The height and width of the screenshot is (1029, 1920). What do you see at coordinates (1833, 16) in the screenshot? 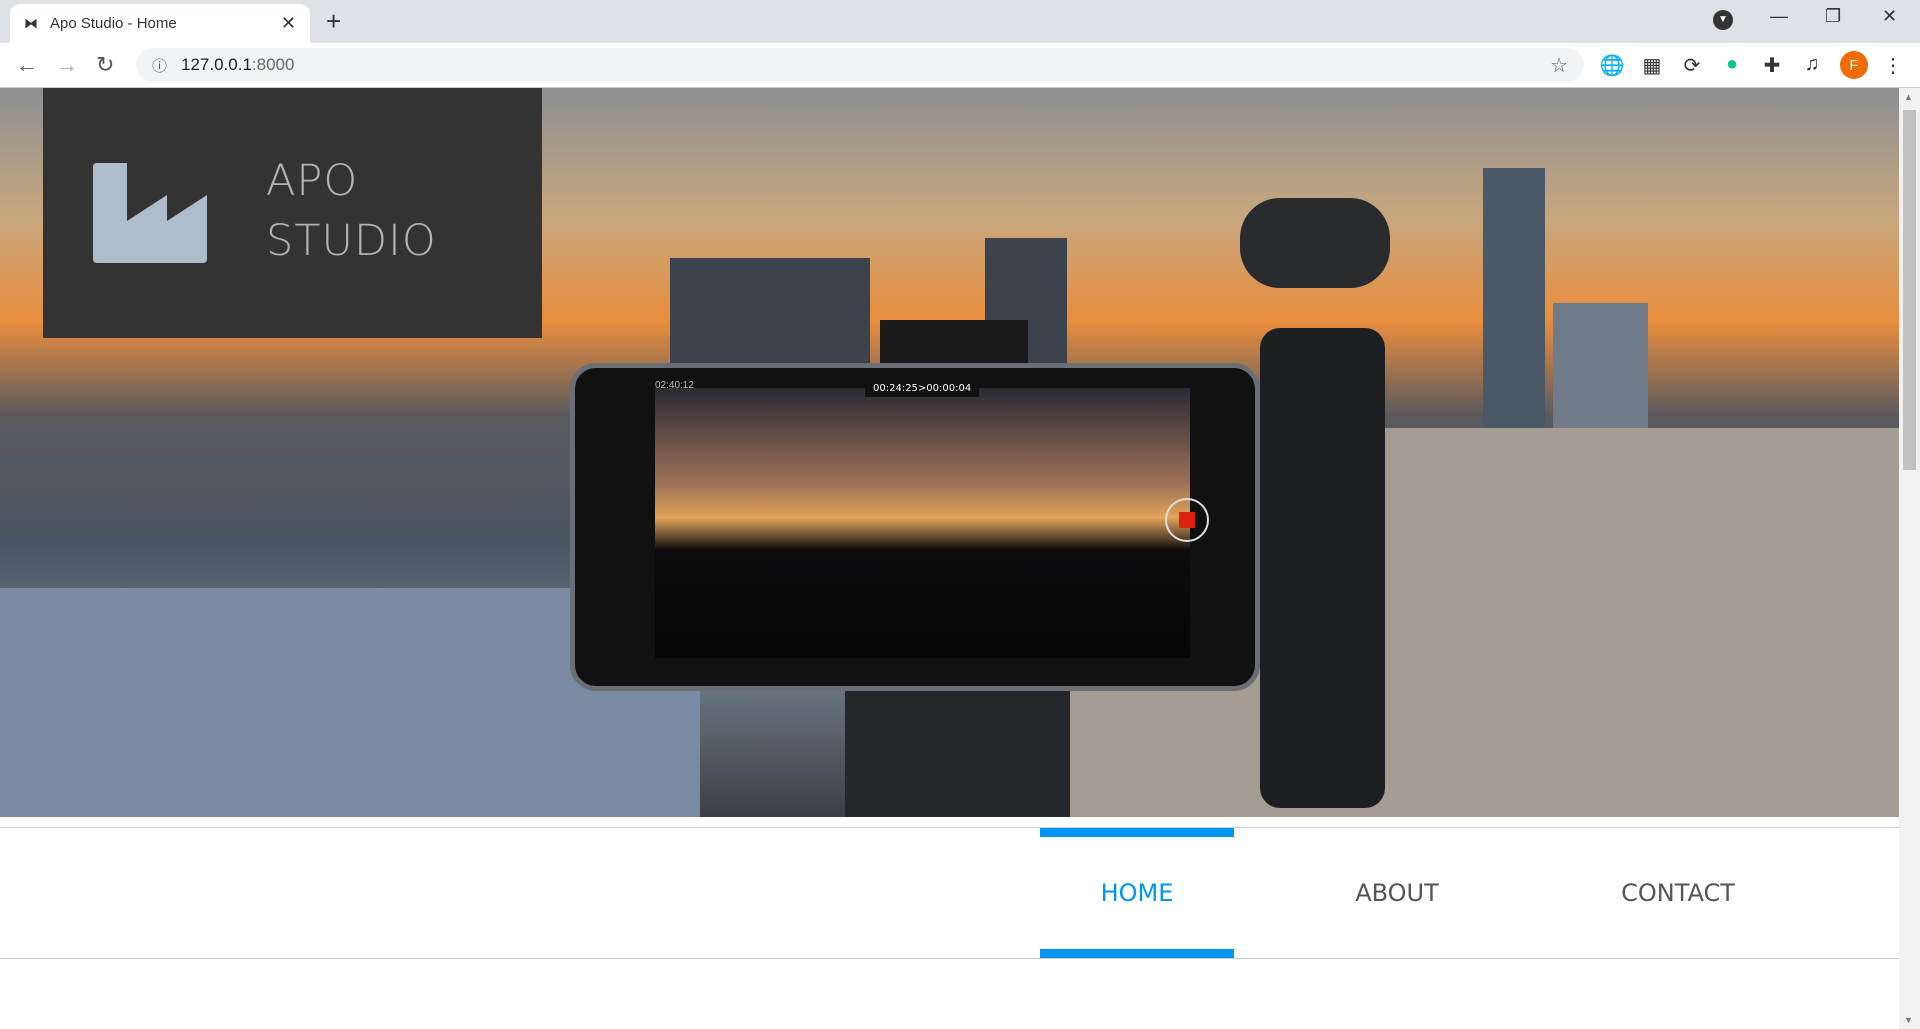
I see `restore-icon: ❐` at bounding box center [1833, 16].